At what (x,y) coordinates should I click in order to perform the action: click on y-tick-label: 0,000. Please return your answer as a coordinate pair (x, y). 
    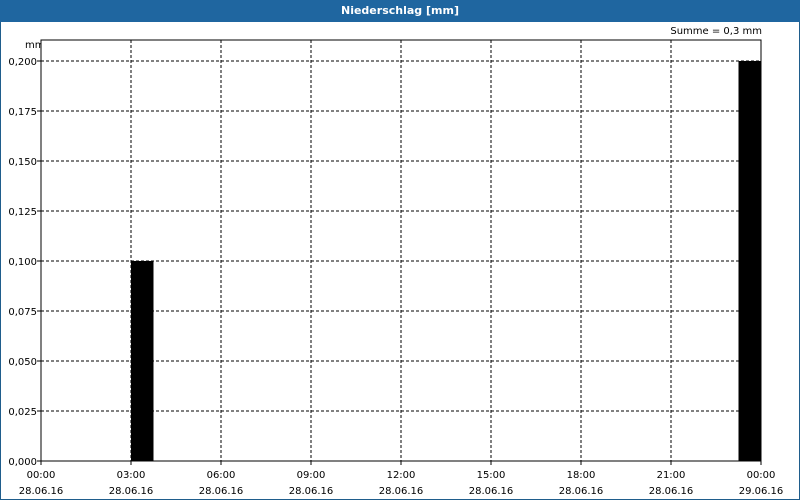
    Looking at the image, I should click on (22, 462).